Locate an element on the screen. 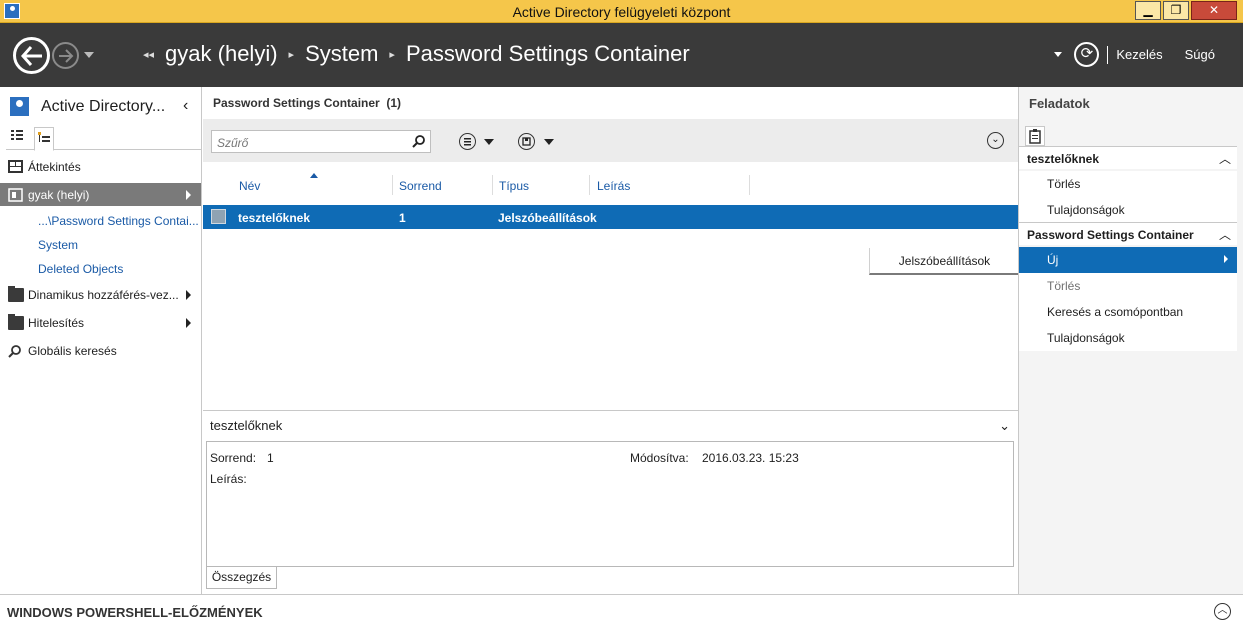 This screenshot has width=1243, height=625. breadcrumb-overflow-icon: ◂◂ is located at coordinates (148, 54).